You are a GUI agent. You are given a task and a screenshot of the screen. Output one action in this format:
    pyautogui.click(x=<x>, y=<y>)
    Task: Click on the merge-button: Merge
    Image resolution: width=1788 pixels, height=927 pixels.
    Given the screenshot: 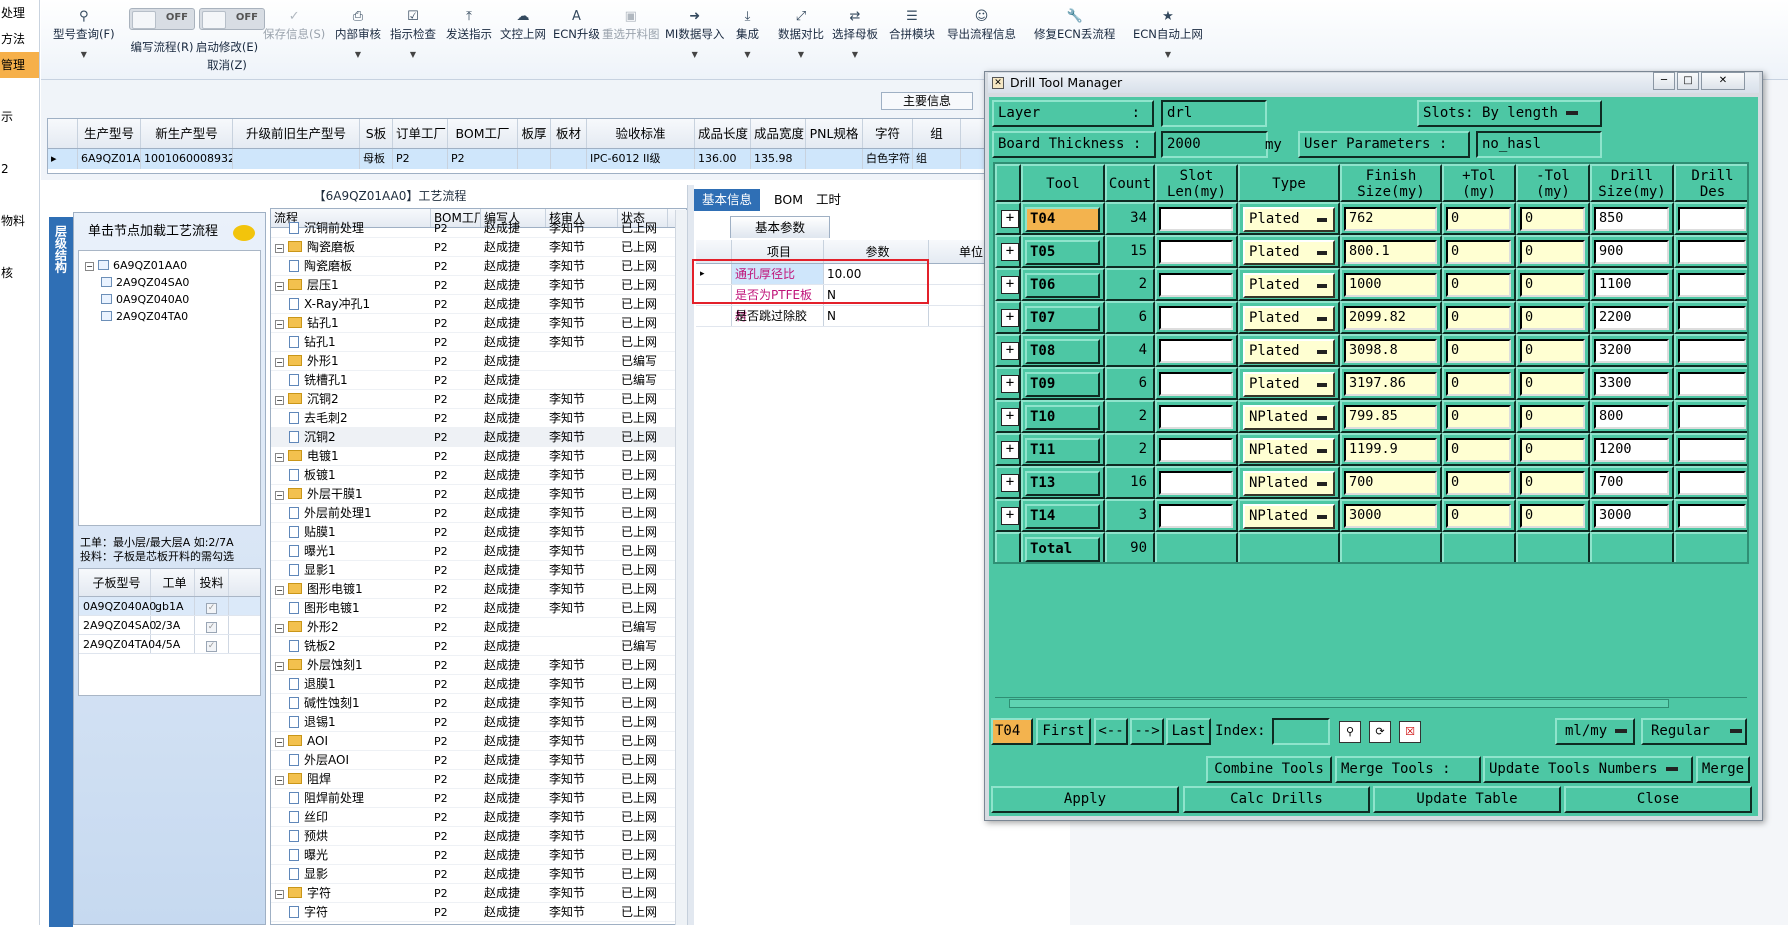 What is the action you would take?
    pyautogui.click(x=1723, y=769)
    